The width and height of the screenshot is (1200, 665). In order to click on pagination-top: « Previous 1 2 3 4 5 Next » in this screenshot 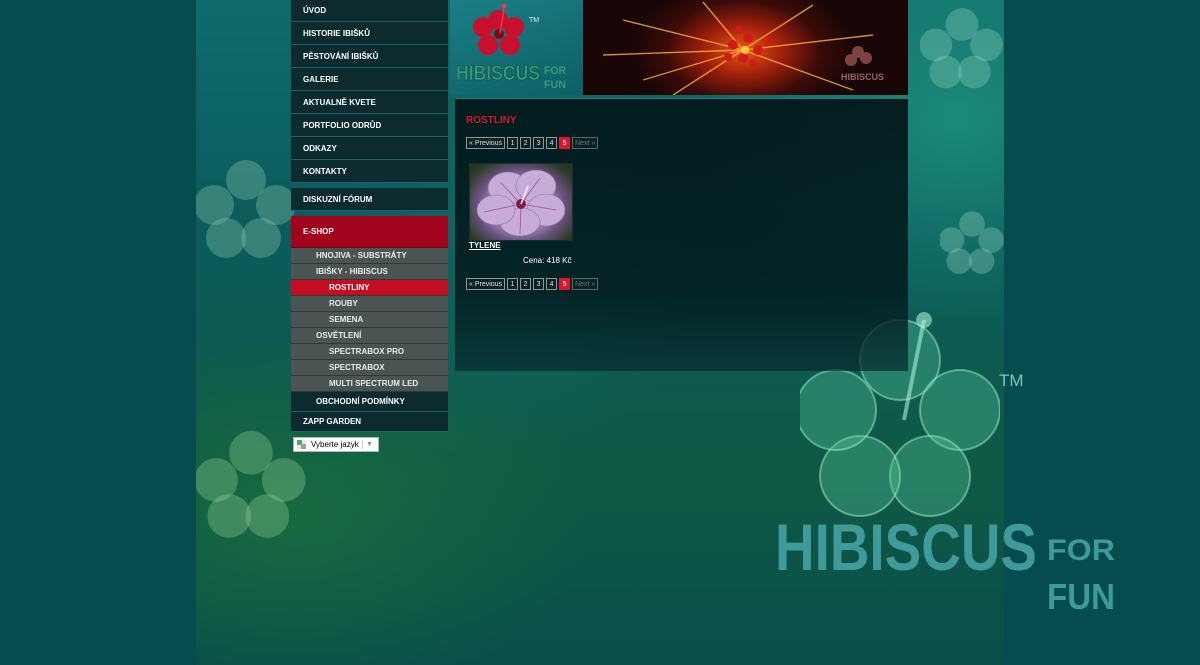, I will do `click(532, 143)`.